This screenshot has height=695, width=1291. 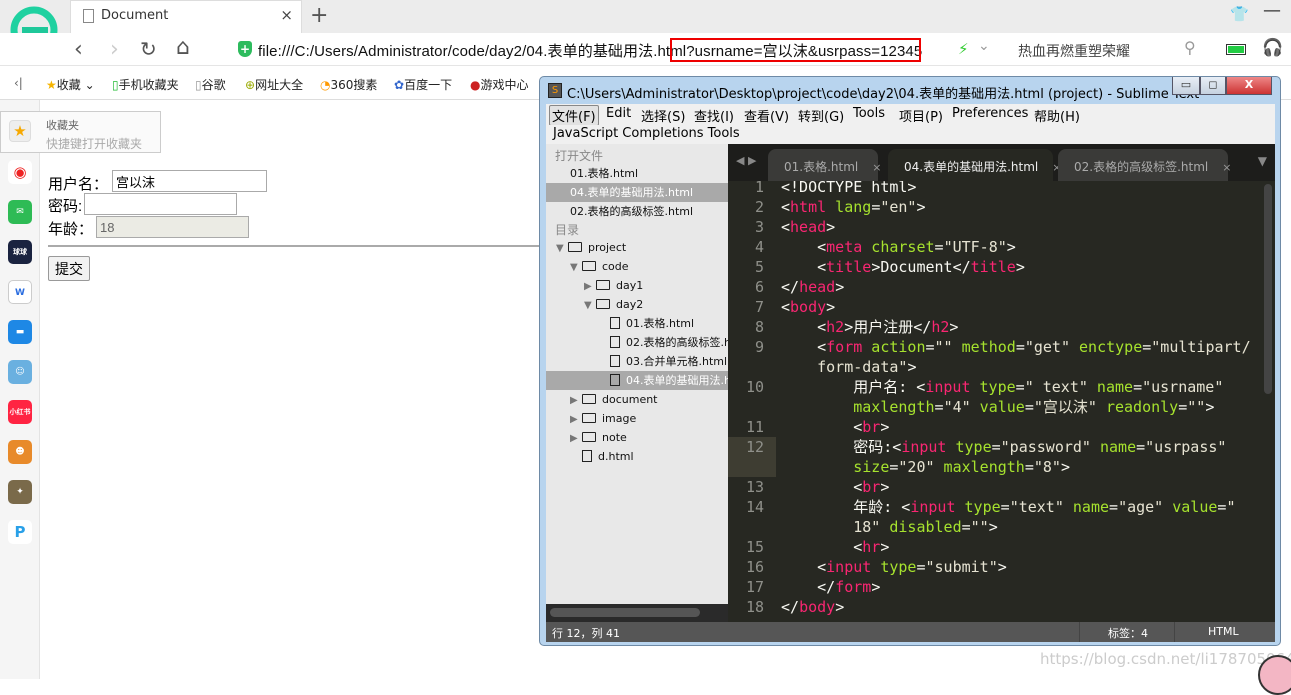 What do you see at coordinates (1262, 161) in the screenshot?
I see `tab-list-dropdown-icon: ▼` at bounding box center [1262, 161].